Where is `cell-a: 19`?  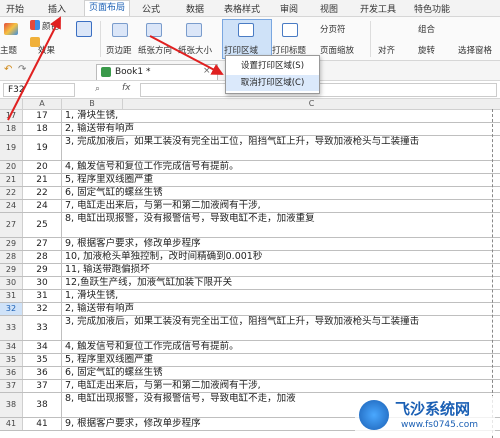
cell-a: 19 is located at coordinates (42, 148).